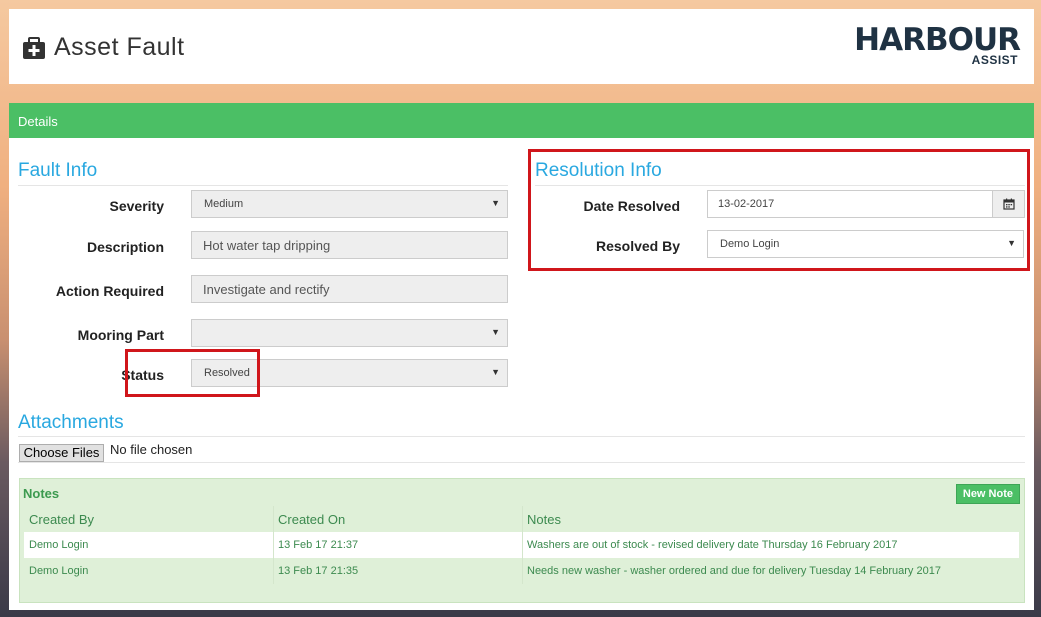 This screenshot has width=1041, height=617. I want to click on logo-word: HARBOUR, so click(937, 40).